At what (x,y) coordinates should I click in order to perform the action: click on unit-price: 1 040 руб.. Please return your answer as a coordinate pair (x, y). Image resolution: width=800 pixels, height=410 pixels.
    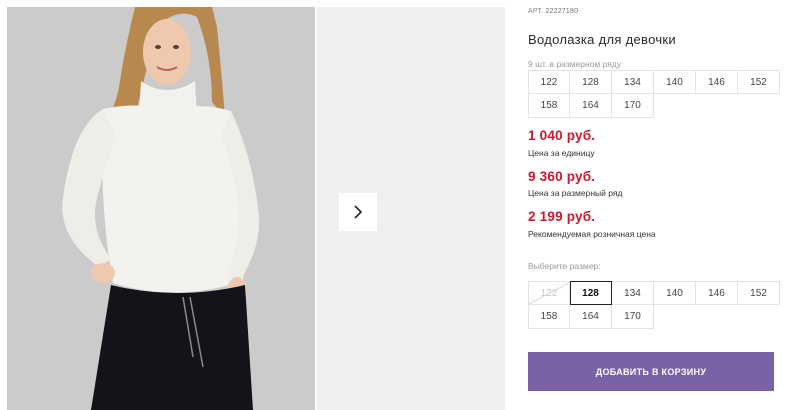
    Looking at the image, I should click on (562, 135).